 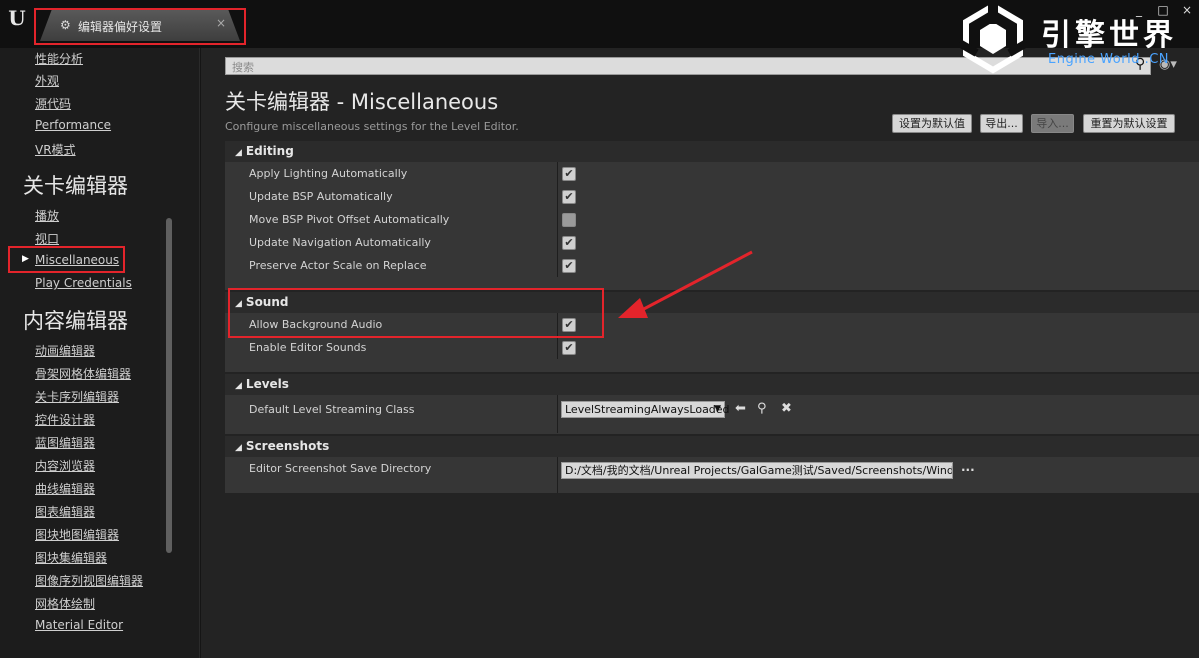 I want to click on annotation-arrow-icon, so click(x=685, y=284).